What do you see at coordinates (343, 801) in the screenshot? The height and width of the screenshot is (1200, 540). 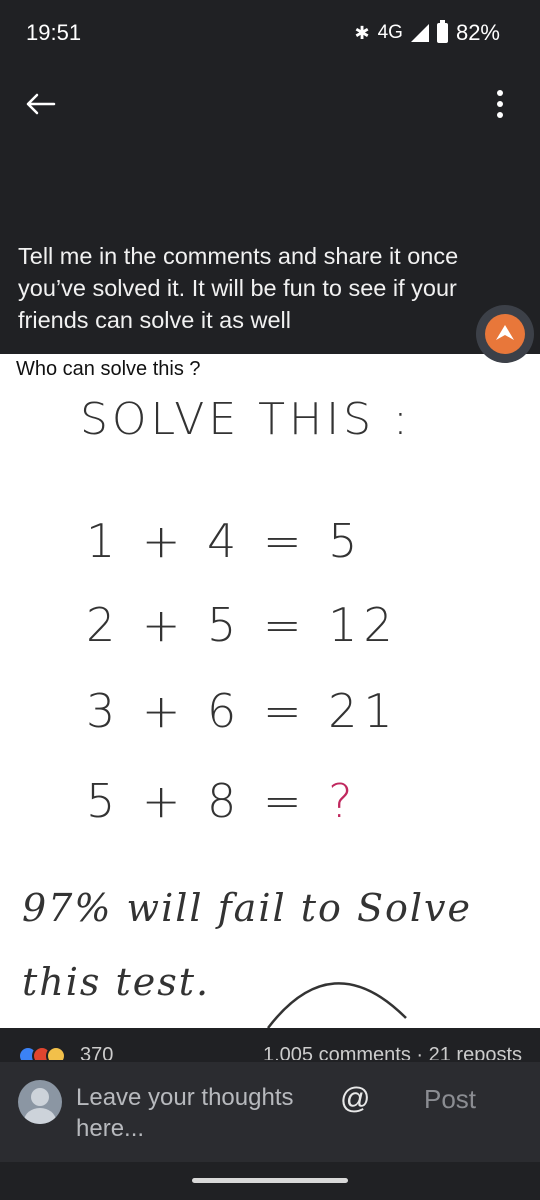 I see `question-mark: ?` at bounding box center [343, 801].